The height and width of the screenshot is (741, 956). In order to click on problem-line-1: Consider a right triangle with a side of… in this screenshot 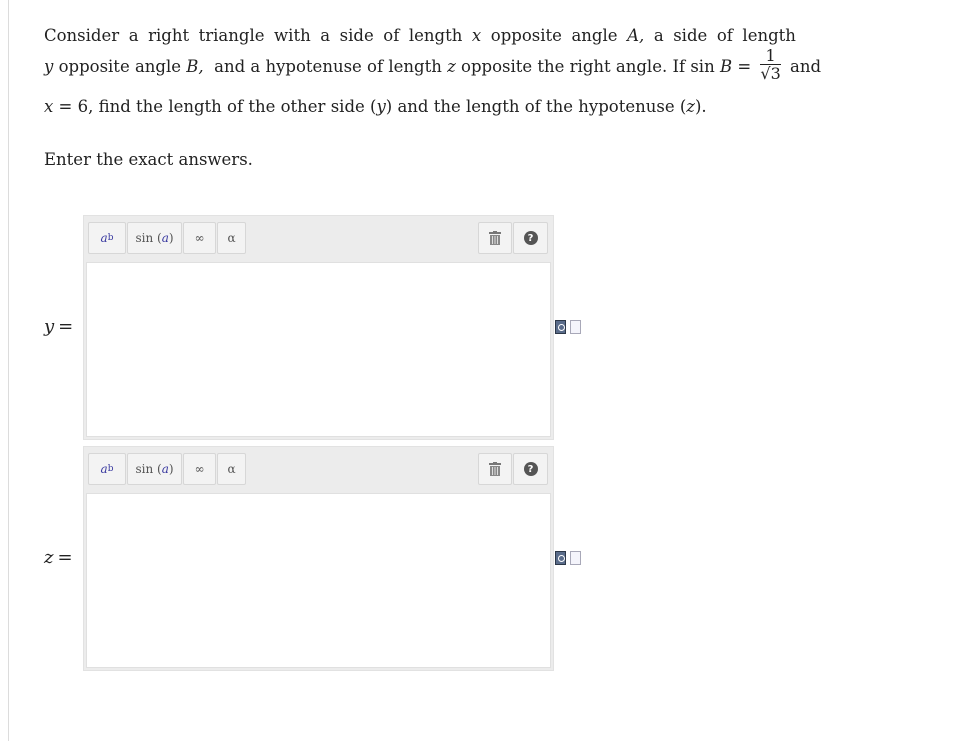, I will do `click(420, 36)`.